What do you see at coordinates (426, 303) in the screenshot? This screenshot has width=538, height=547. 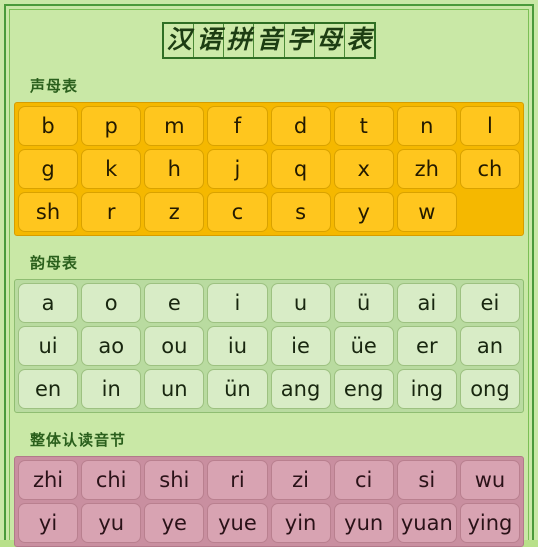 I see `pinyin-cell: ai` at bounding box center [426, 303].